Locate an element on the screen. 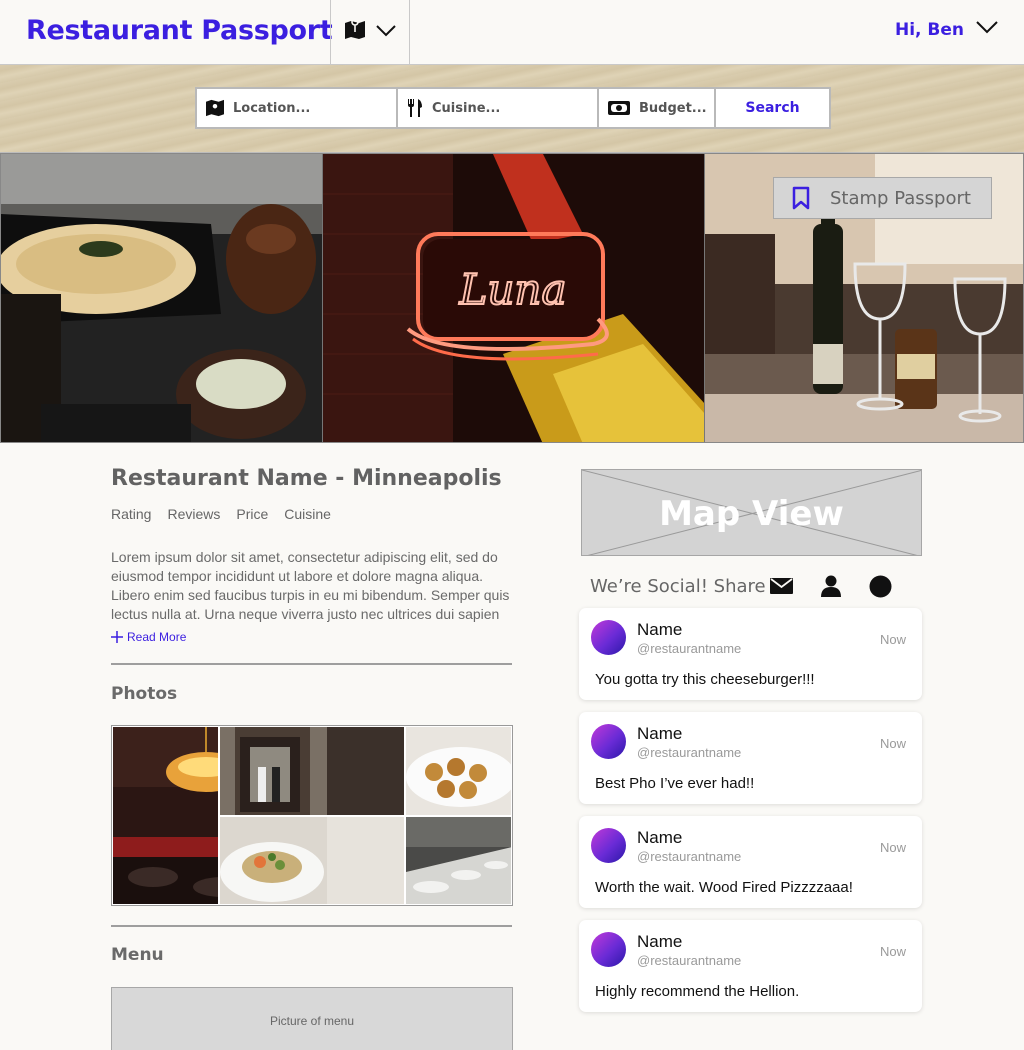  user-menu: Hi, Ben is located at coordinates (946, 30).